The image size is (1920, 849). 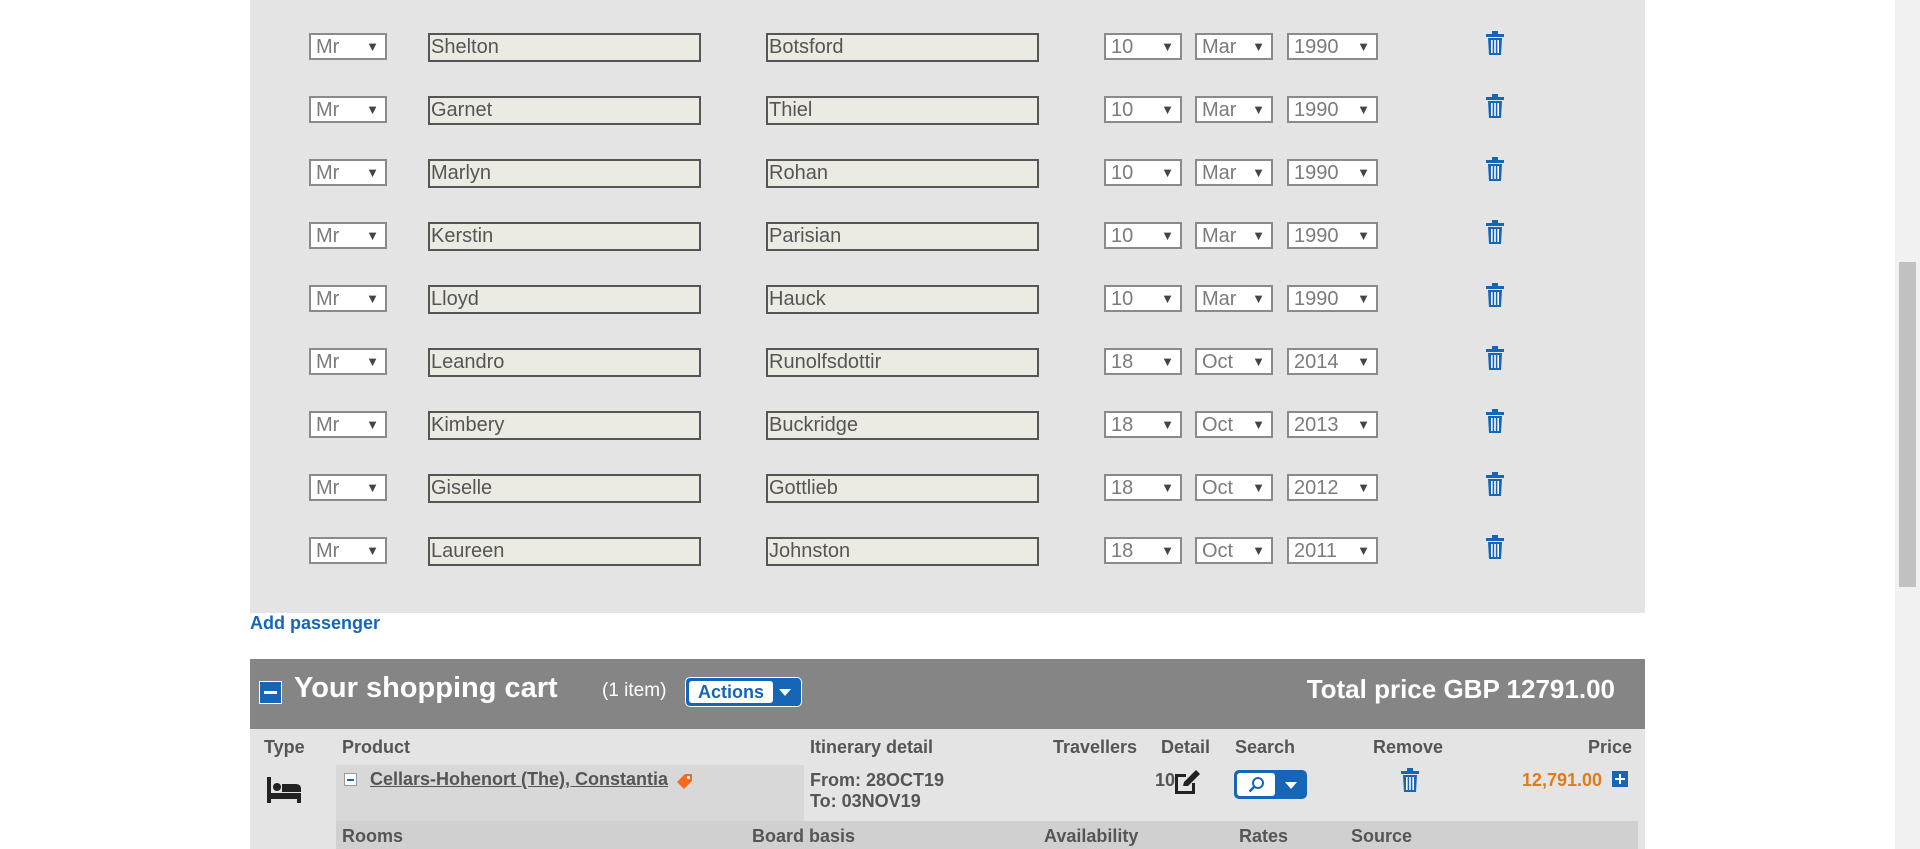 What do you see at coordinates (564, 362) in the screenshot?
I see `first-name-field: Leandro` at bounding box center [564, 362].